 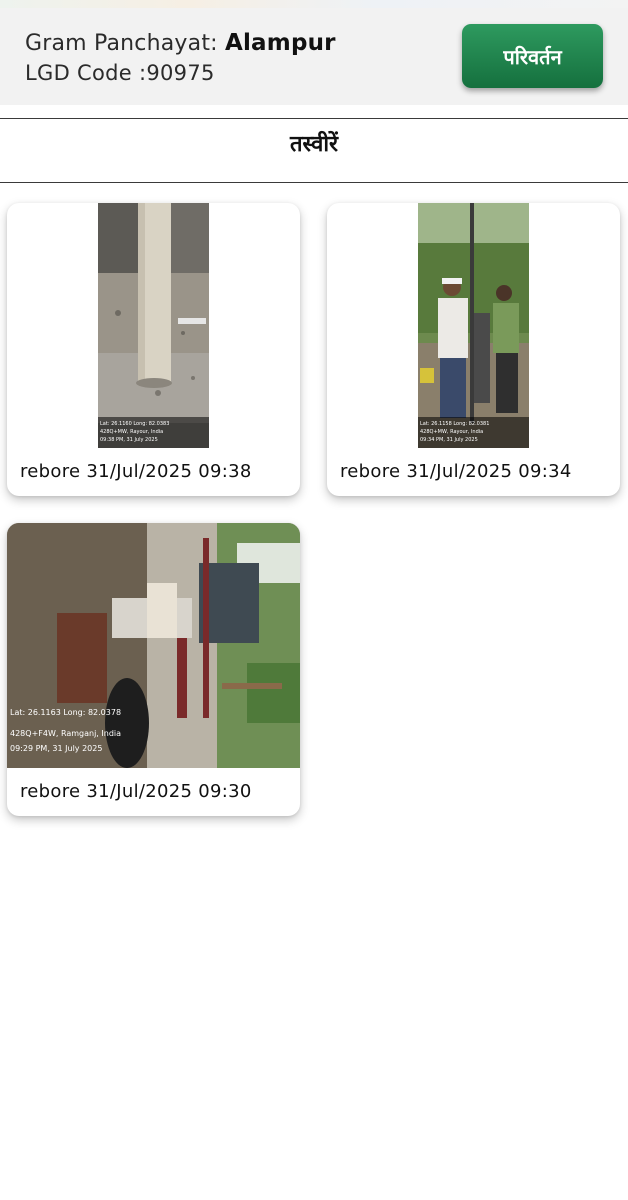 What do you see at coordinates (125, 43) in the screenshot?
I see `panchayat-label: Gram Panchayat:` at bounding box center [125, 43].